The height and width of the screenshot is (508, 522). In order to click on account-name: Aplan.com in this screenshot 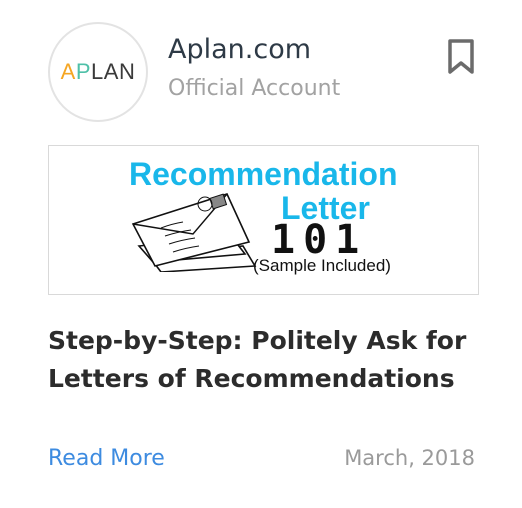, I will do `click(239, 49)`.